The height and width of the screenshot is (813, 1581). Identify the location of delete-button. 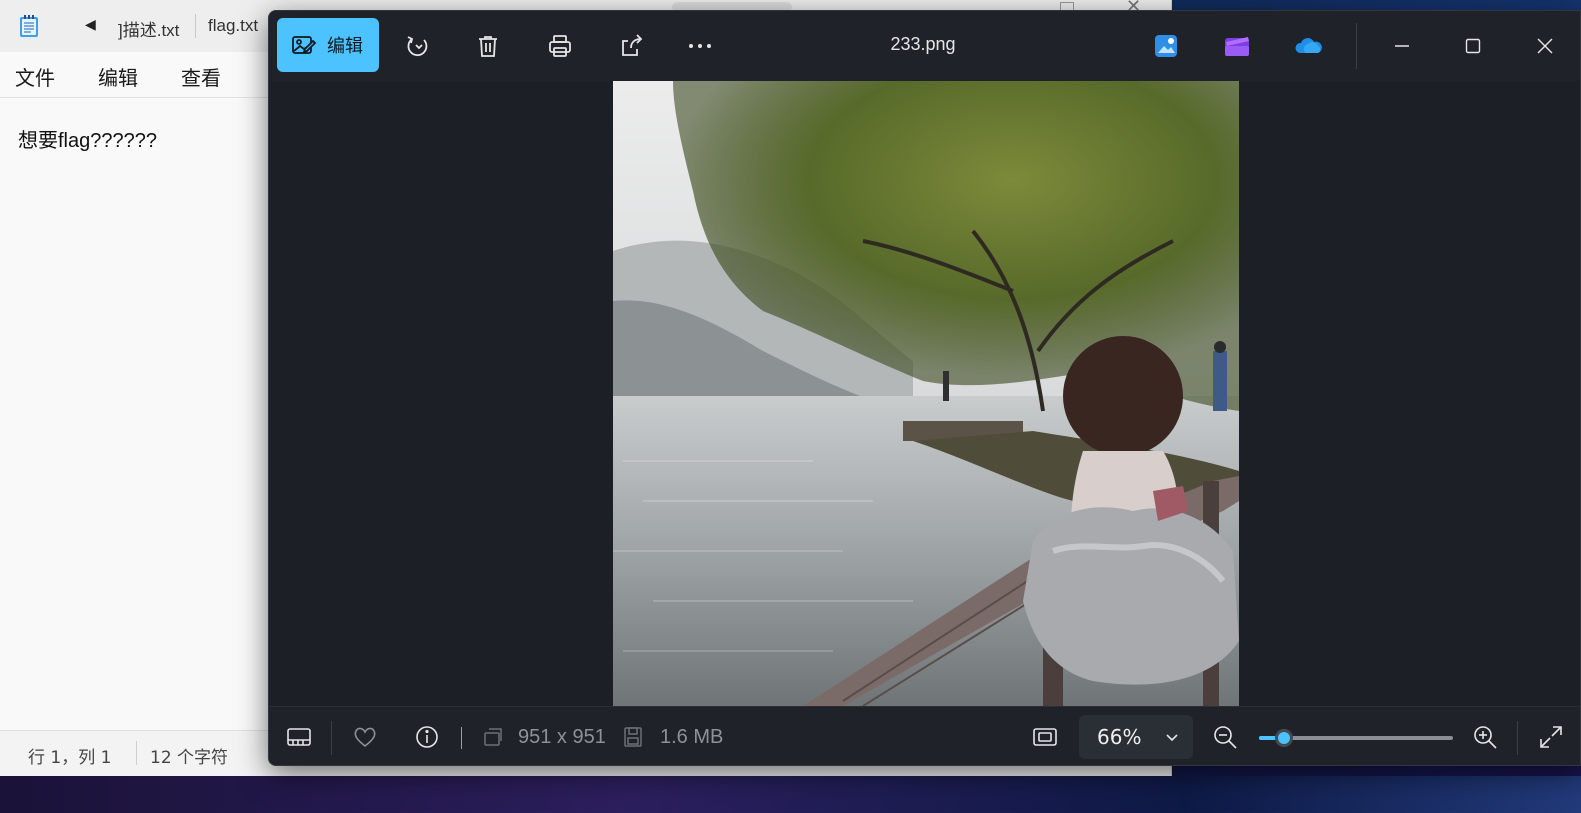
(488, 46).